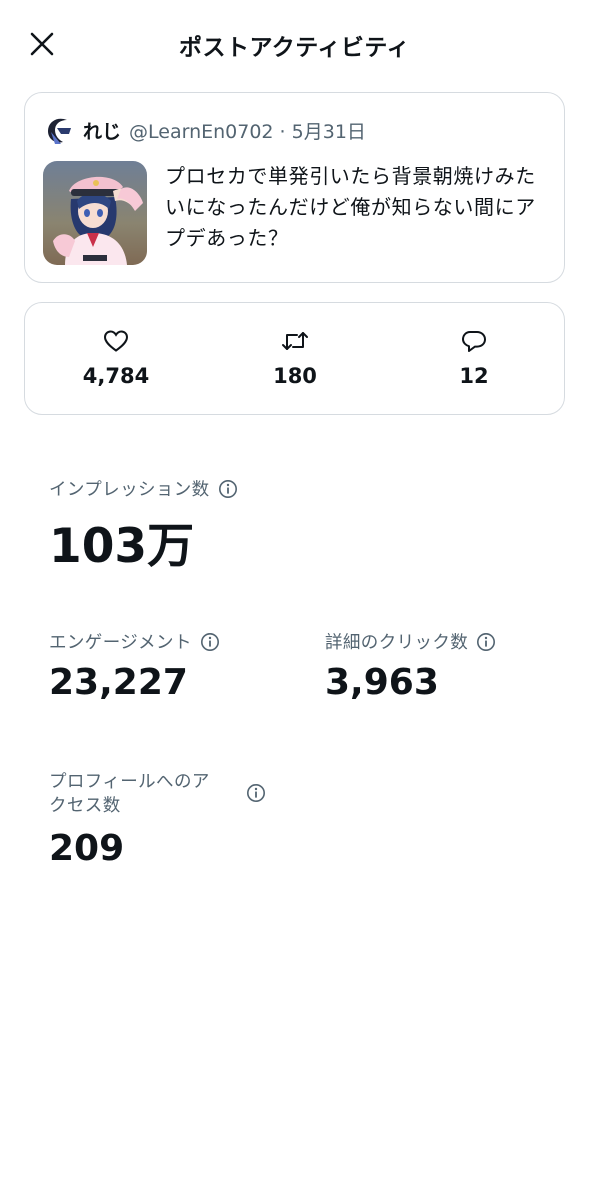  What do you see at coordinates (474, 341) in the screenshot?
I see `reply-icon` at bounding box center [474, 341].